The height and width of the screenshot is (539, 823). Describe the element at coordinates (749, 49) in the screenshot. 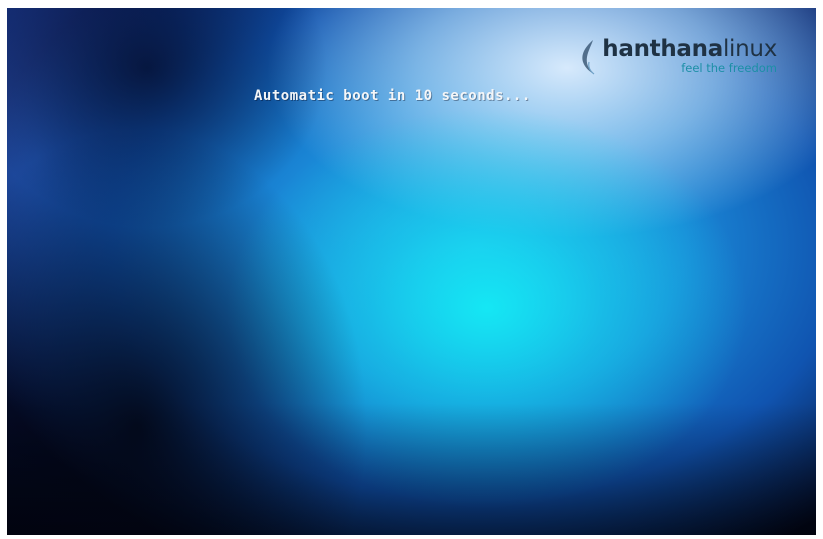

I see `logo-wordmark-regular: linux` at that location.